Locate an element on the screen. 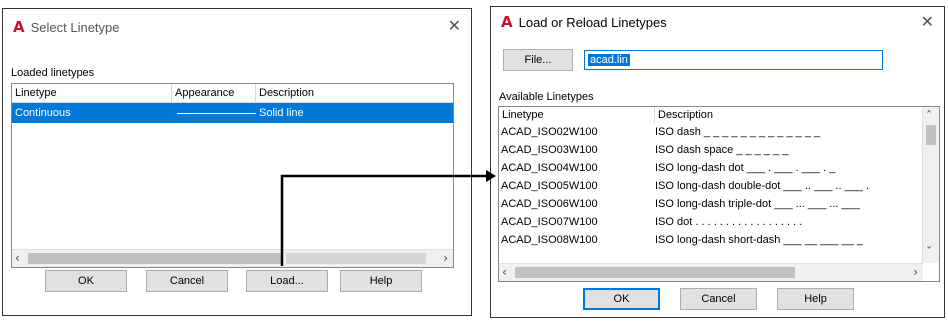  column-header-appearance: Appearance is located at coordinates (214, 93).